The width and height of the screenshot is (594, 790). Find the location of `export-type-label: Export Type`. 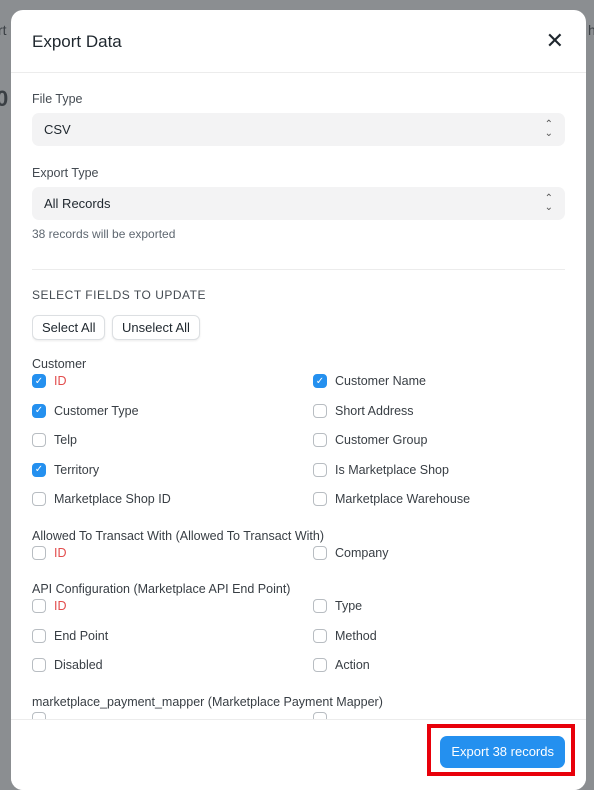

export-type-label: Export Type is located at coordinates (65, 173).